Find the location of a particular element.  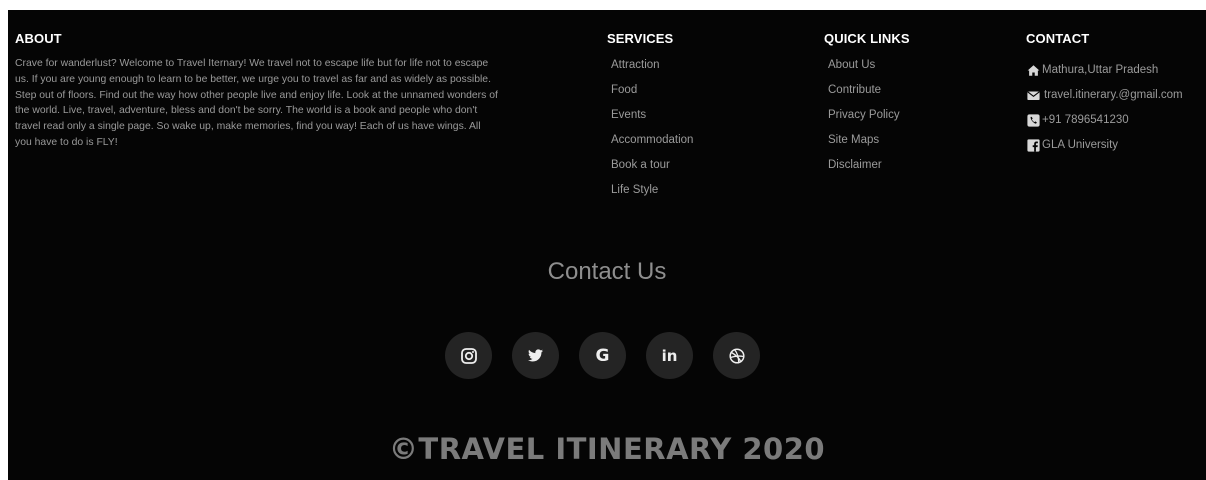

contact-address: Mathura,Uttar Pradesh is located at coordinates (1105, 70).